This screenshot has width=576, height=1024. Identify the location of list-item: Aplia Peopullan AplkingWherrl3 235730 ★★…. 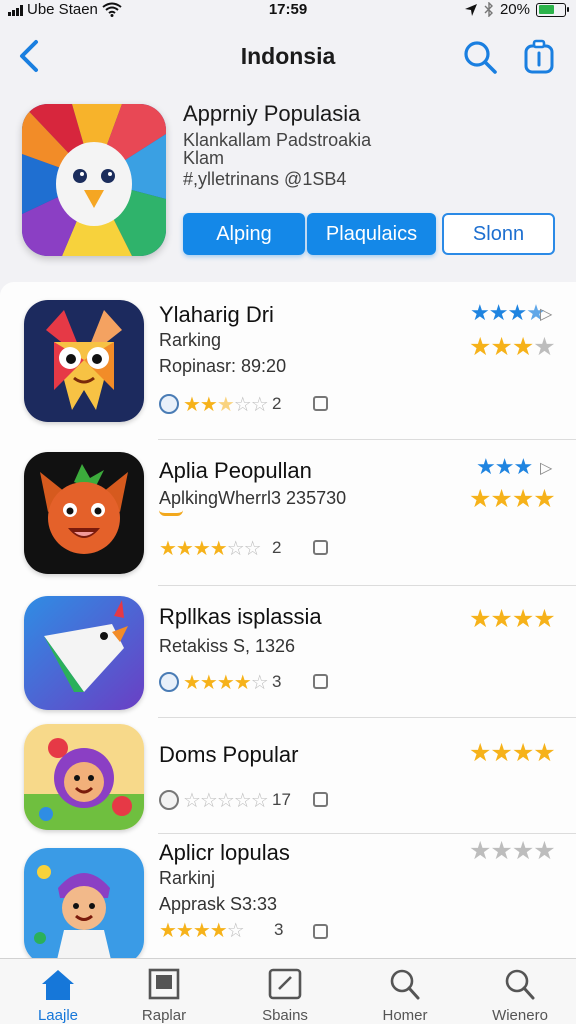
(288, 513).